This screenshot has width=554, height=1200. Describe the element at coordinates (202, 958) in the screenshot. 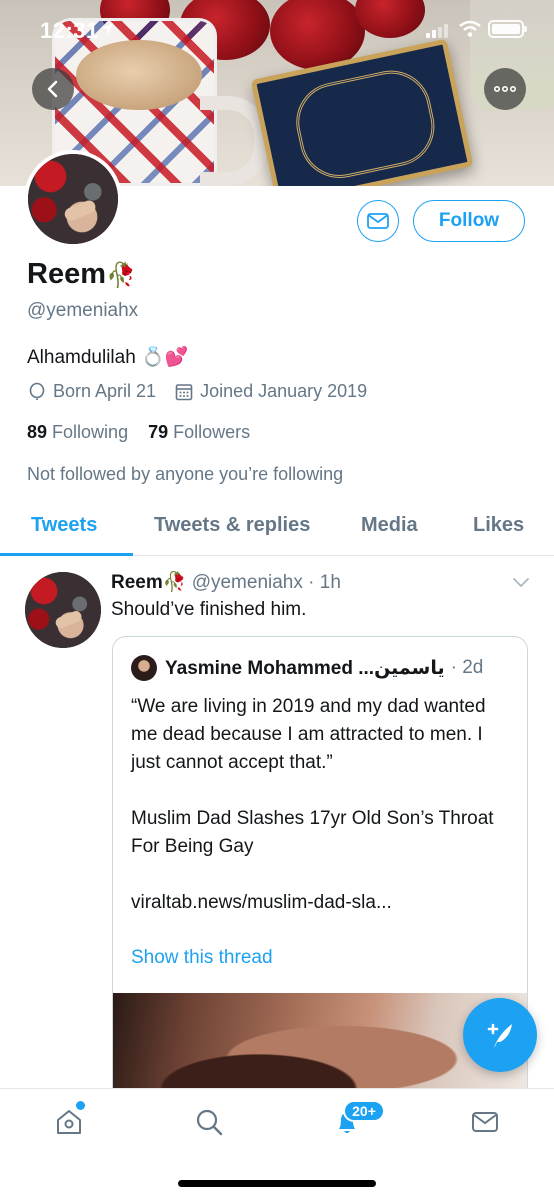

I see `show-thread-link: Show this thread` at that location.